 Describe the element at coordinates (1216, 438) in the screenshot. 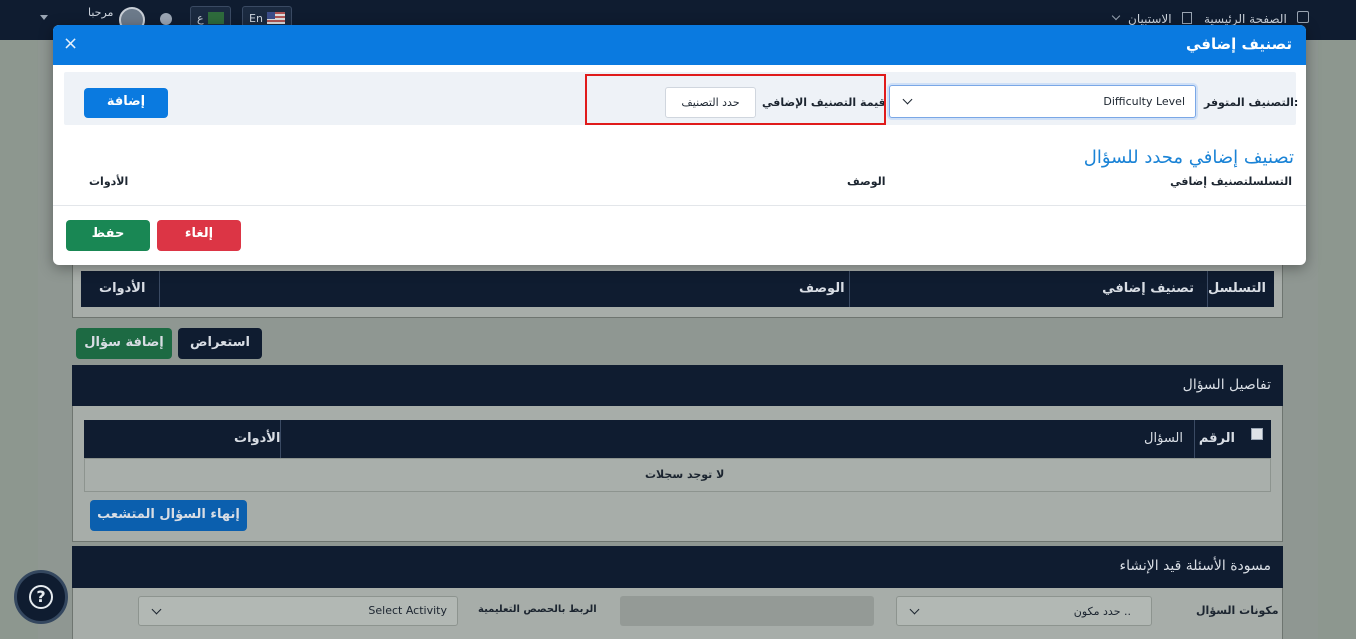

I see `col-number: الرقم` at that location.